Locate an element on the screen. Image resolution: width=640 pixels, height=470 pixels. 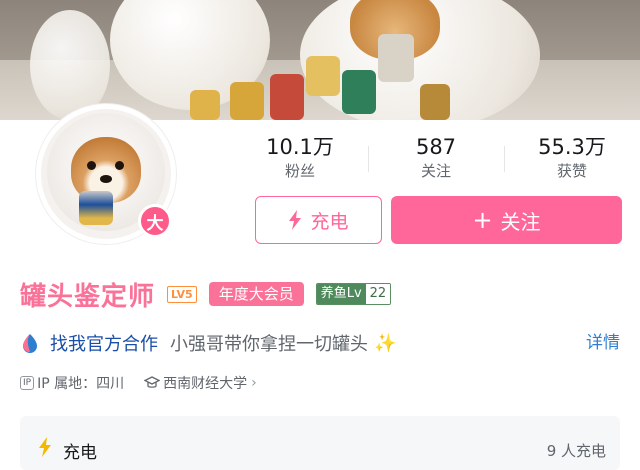
fan-medal-name: 养鱼Lv is located at coordinates (341, 294).